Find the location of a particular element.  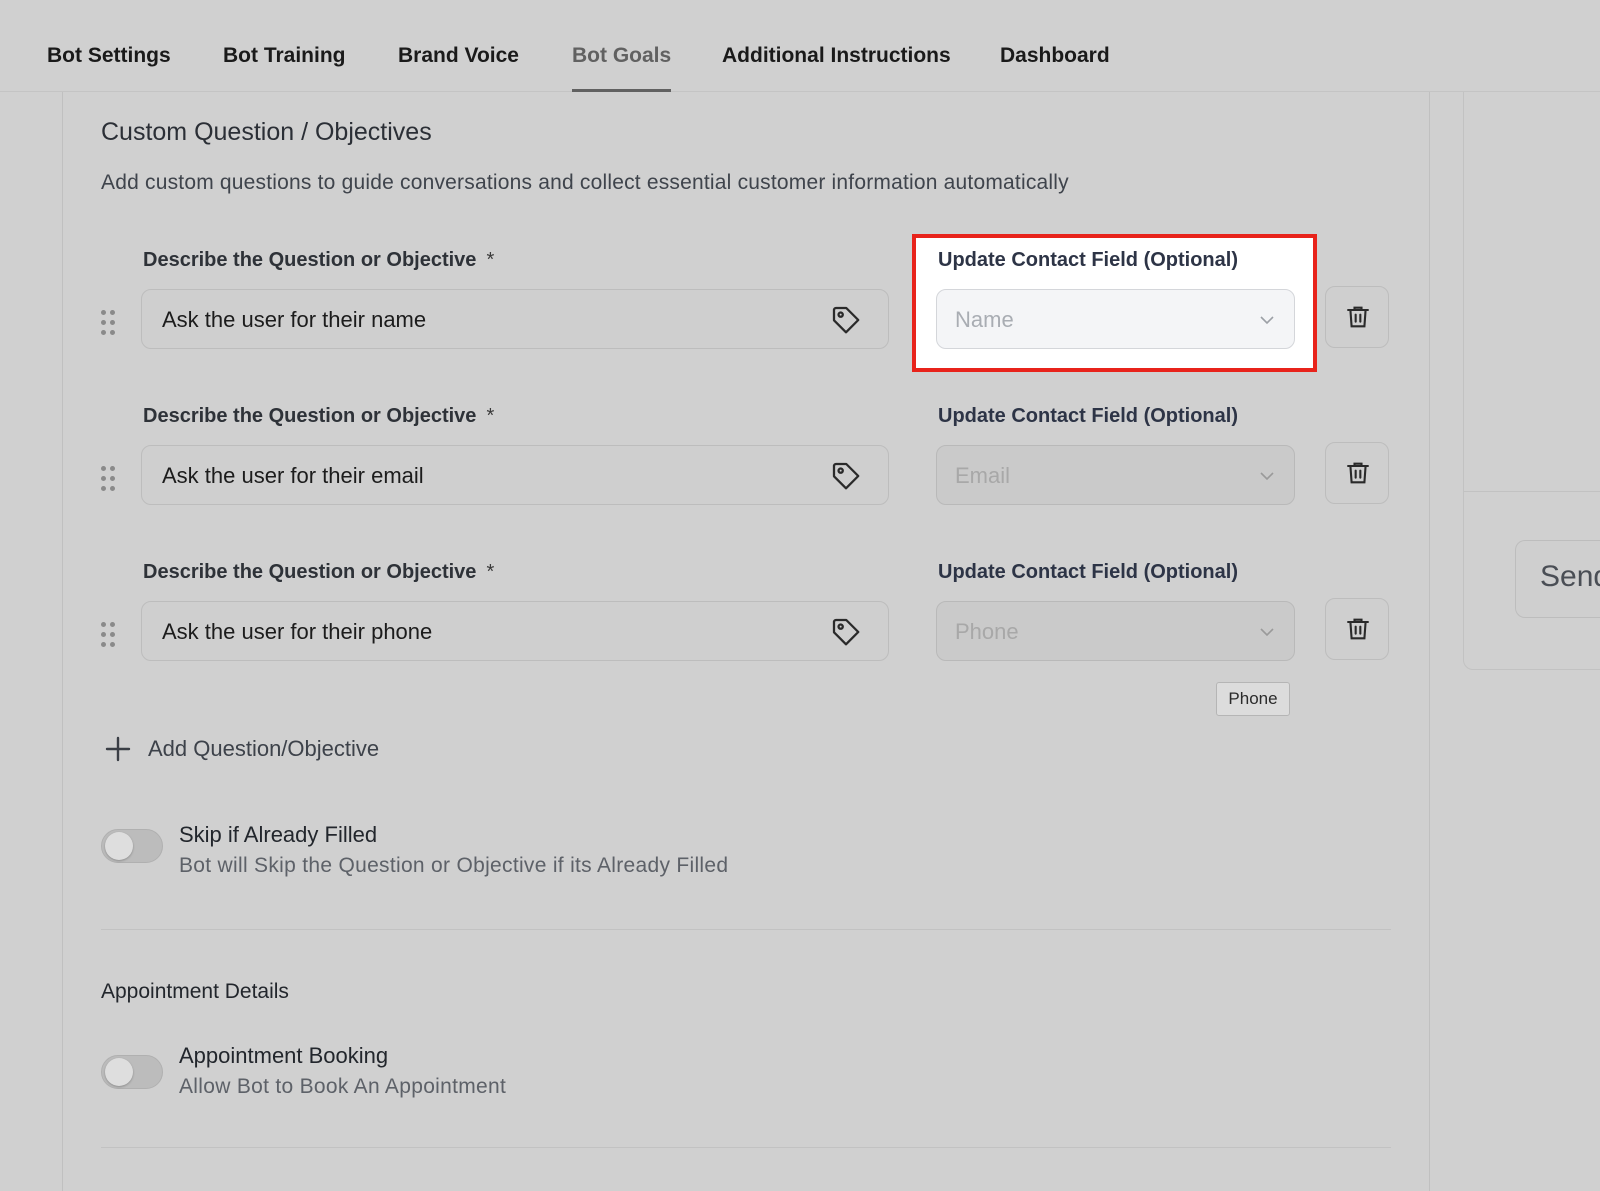

tab-brand-voice: Brand Voice is located at coordinates (458, 68).